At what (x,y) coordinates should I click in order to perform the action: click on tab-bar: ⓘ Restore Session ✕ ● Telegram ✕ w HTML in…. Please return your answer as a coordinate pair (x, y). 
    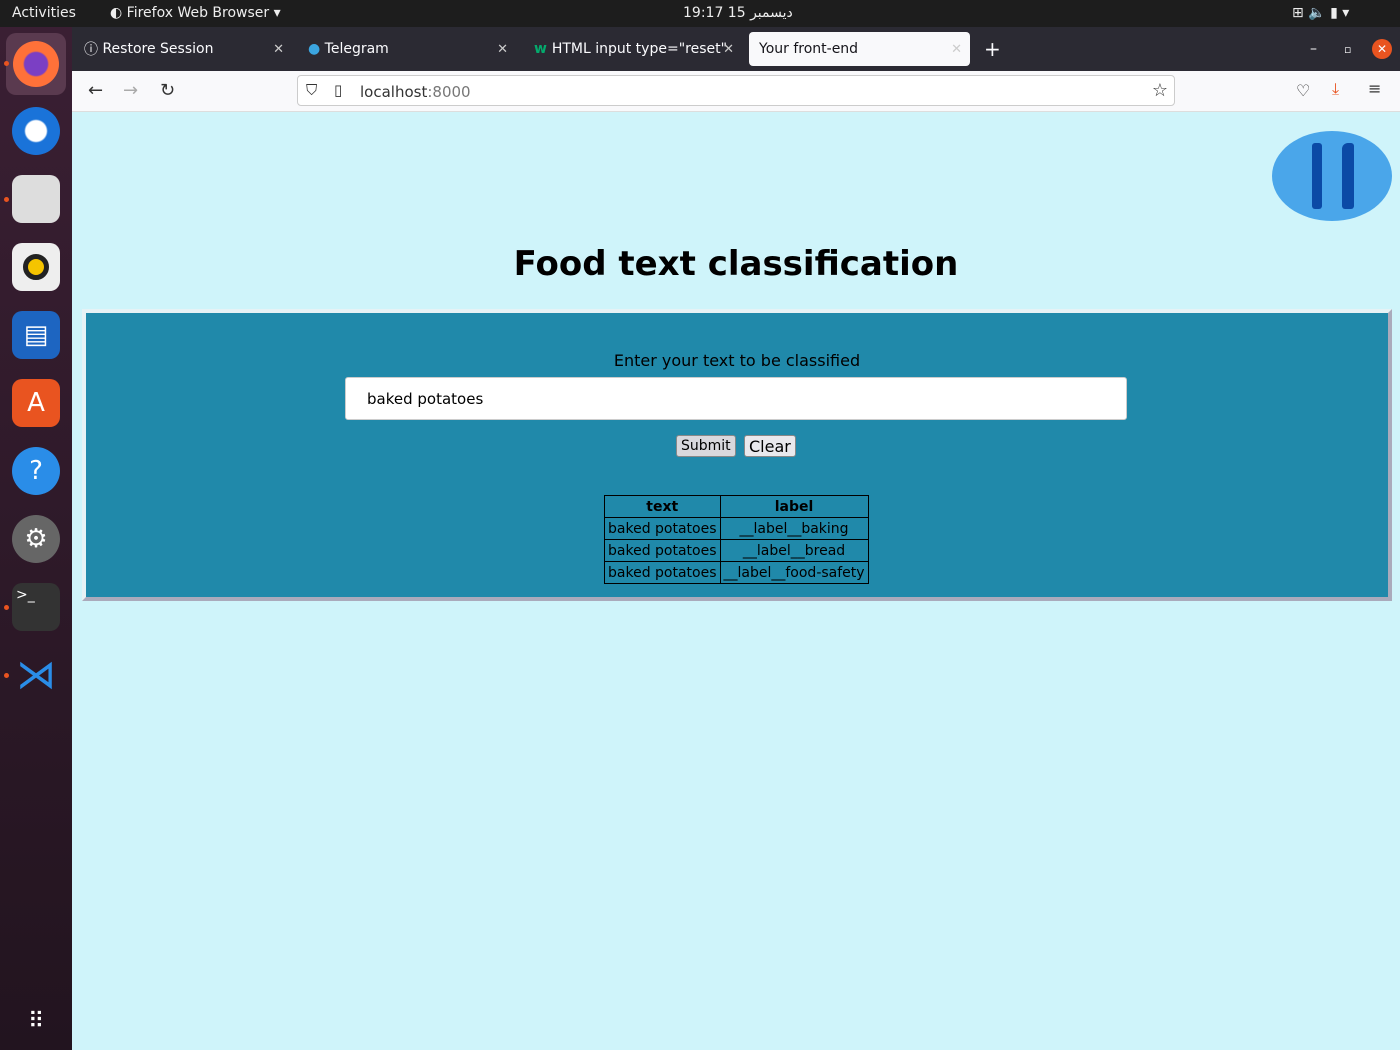
    Looking at the image, I should click on (736, 49).